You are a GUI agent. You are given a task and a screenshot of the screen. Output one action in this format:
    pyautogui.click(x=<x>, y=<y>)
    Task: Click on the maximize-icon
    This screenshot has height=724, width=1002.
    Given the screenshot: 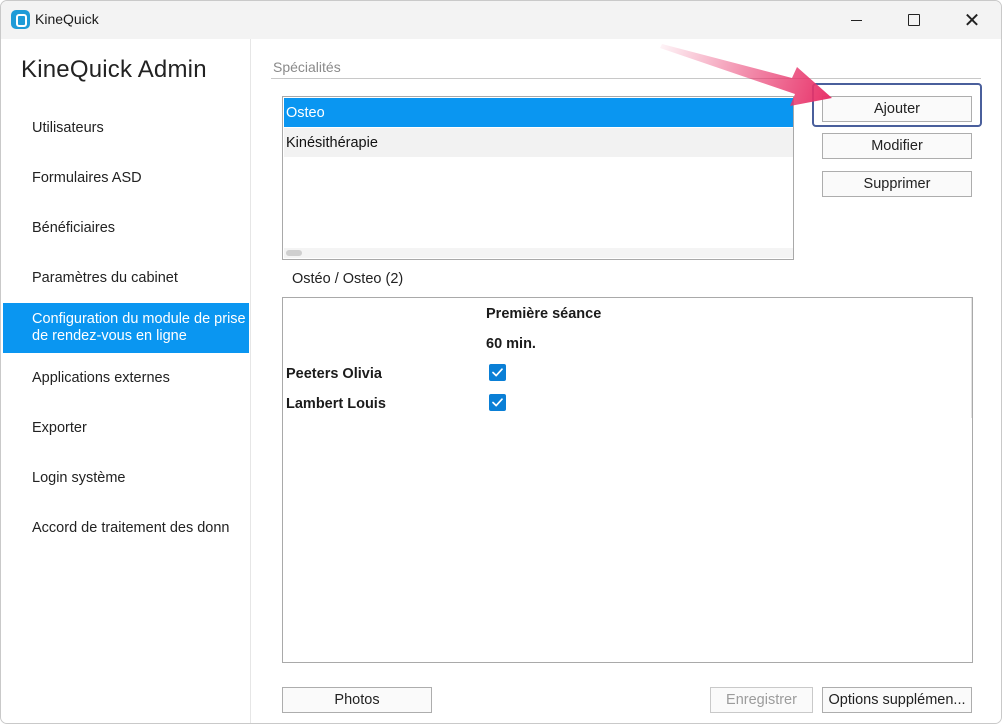 What is the action you would take?
    pyautogui.click(x=914, y=20)
    